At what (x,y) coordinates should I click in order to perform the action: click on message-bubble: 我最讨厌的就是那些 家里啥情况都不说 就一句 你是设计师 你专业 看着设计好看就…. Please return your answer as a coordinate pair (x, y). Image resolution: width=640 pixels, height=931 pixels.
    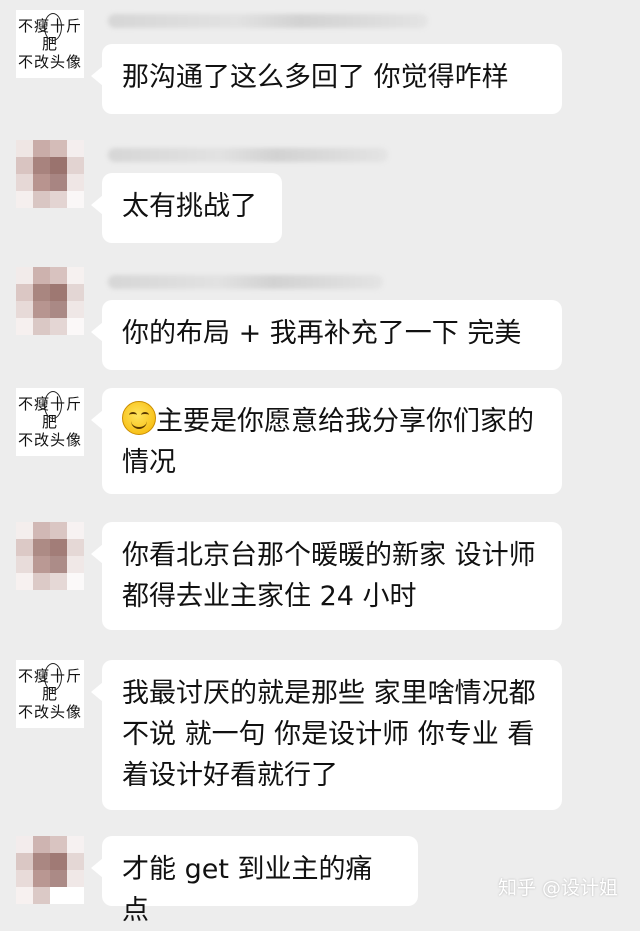
    Looking at the image, I should click on (326, 735).